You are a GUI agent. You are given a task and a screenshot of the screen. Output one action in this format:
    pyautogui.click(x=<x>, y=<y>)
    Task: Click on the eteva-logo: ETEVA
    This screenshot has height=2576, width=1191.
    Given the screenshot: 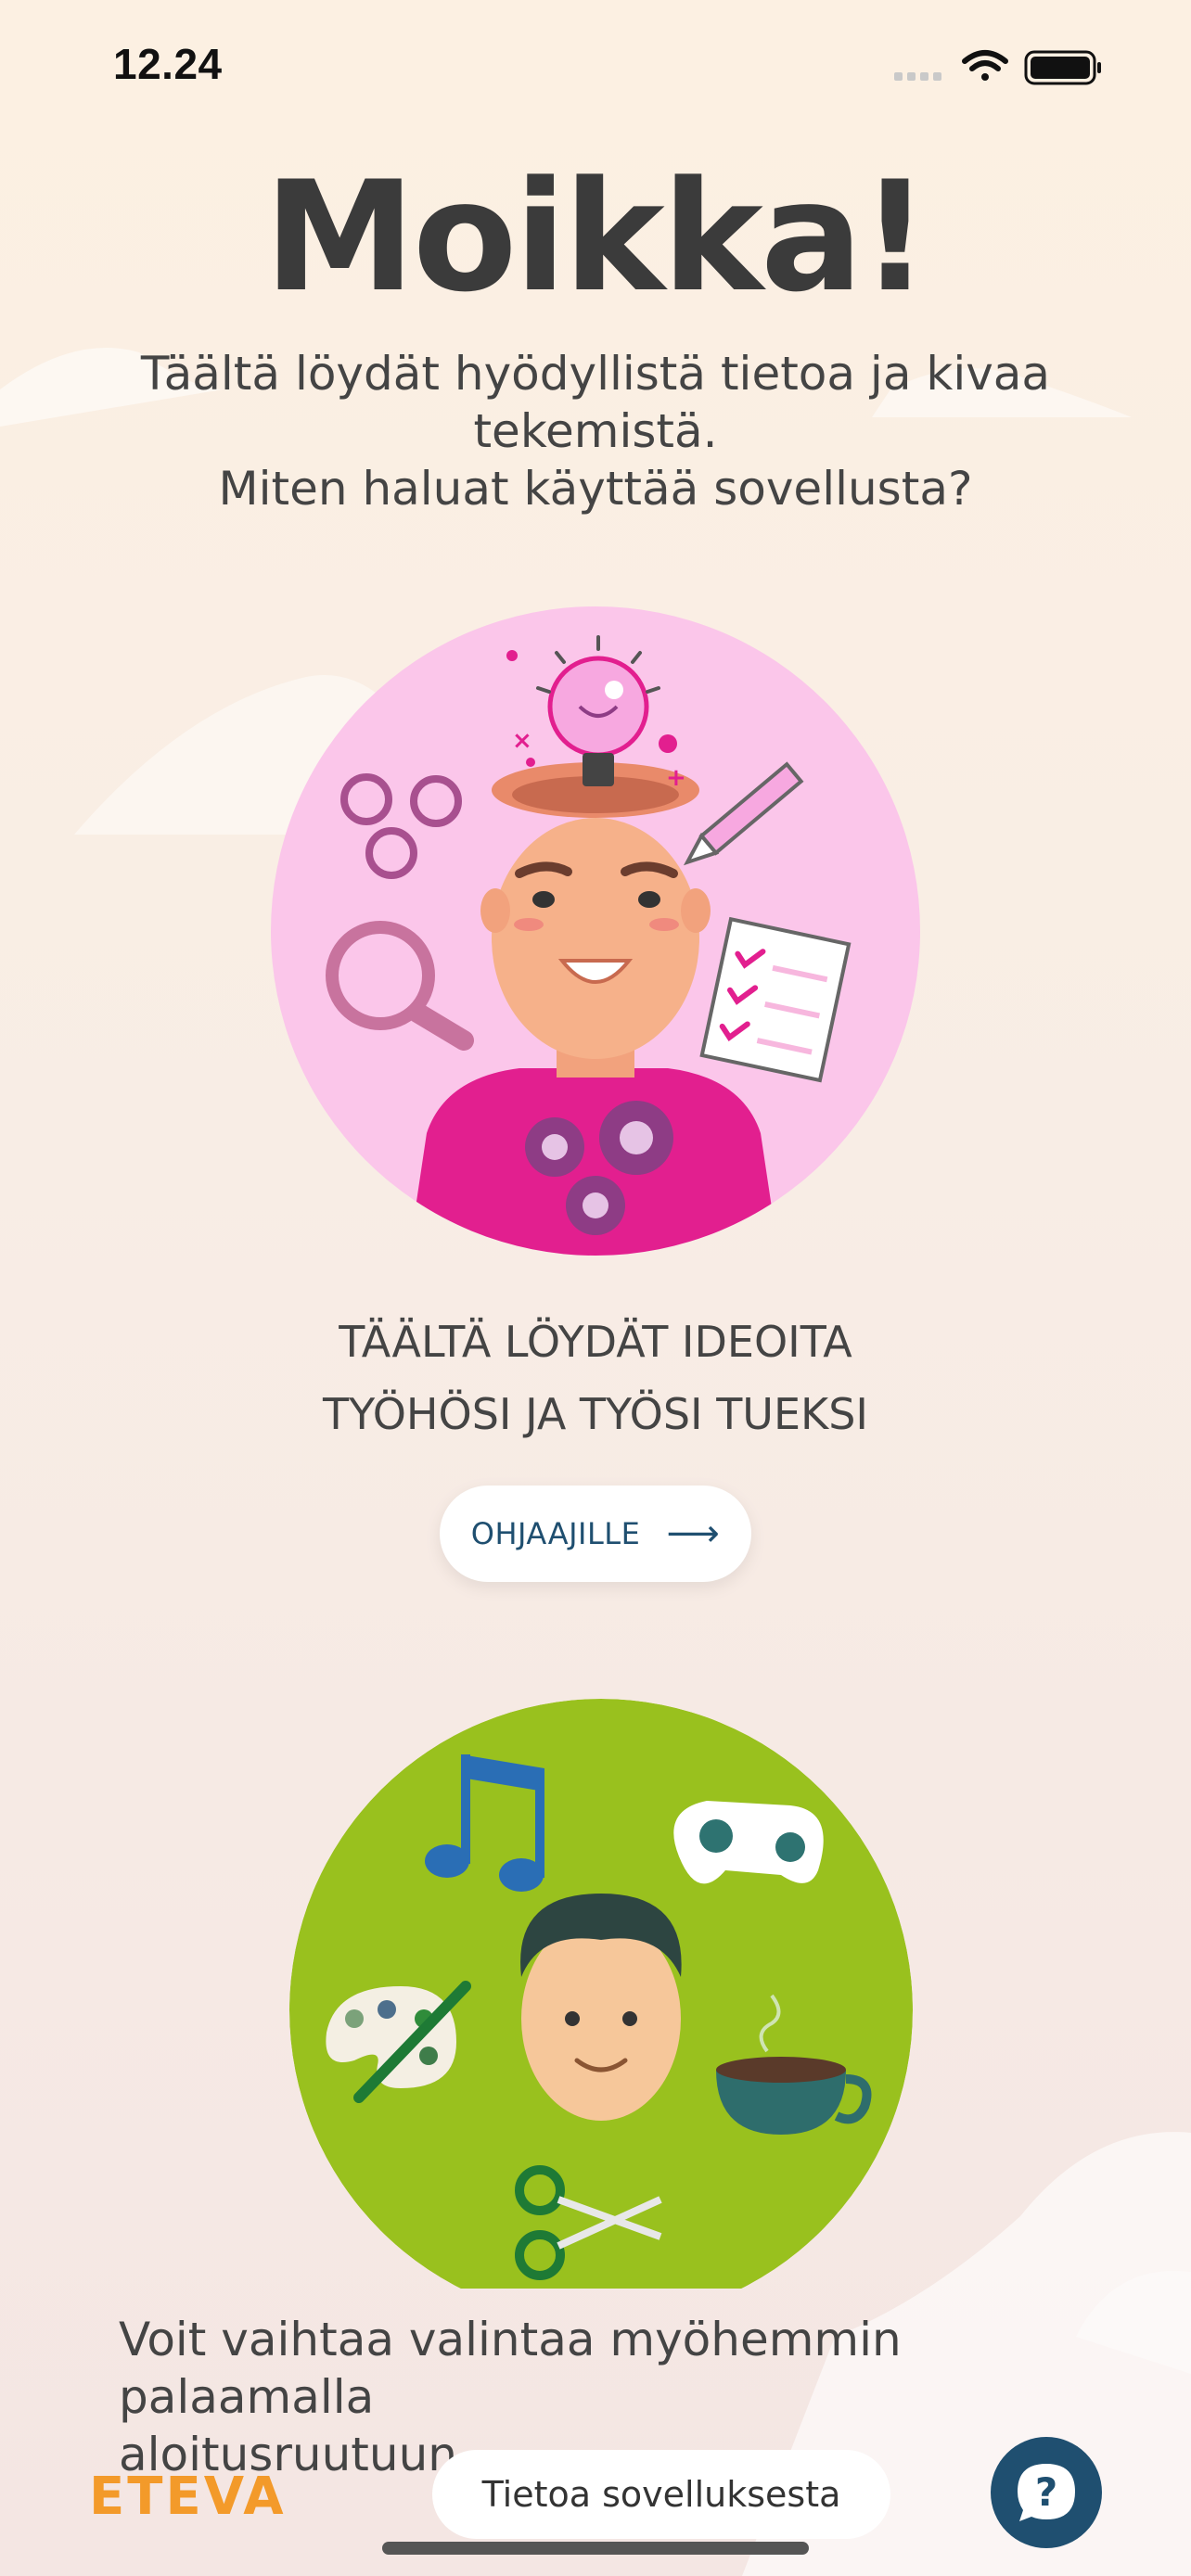 What is the action you would take?
    pyautogui.click(x=188, y=2497)
    